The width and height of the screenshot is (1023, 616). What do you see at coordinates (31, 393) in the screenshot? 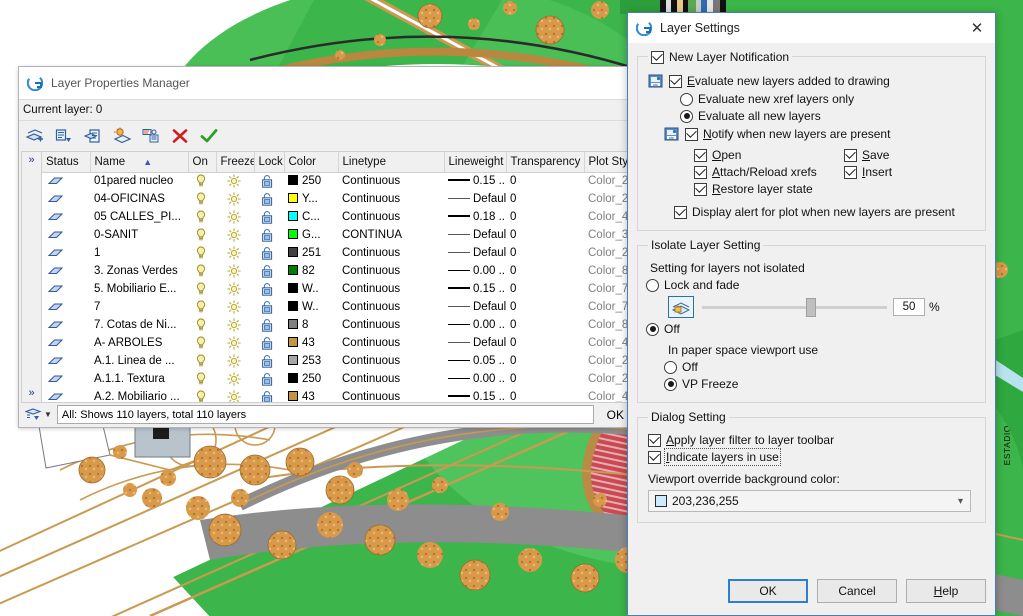
I see `double-chevron-right-icon-bottom: »` at bounding box center [31, 393].